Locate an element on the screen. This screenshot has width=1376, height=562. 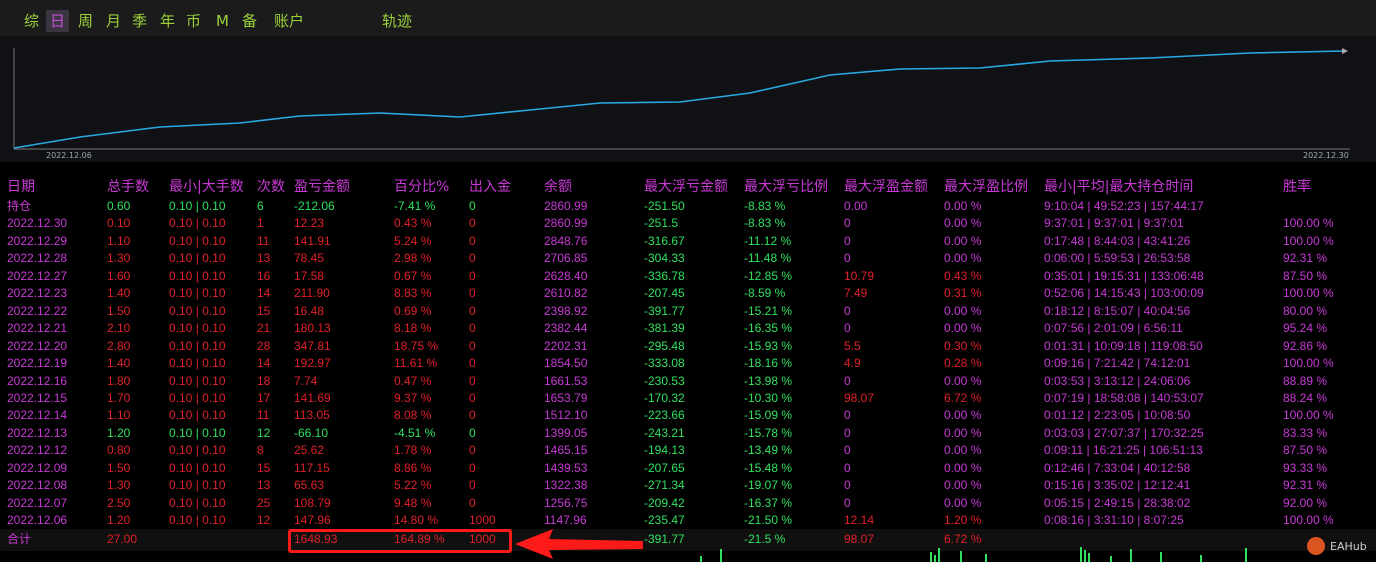
cell-maxlosspct: -11.12 % is located at coordinates (768, 240).